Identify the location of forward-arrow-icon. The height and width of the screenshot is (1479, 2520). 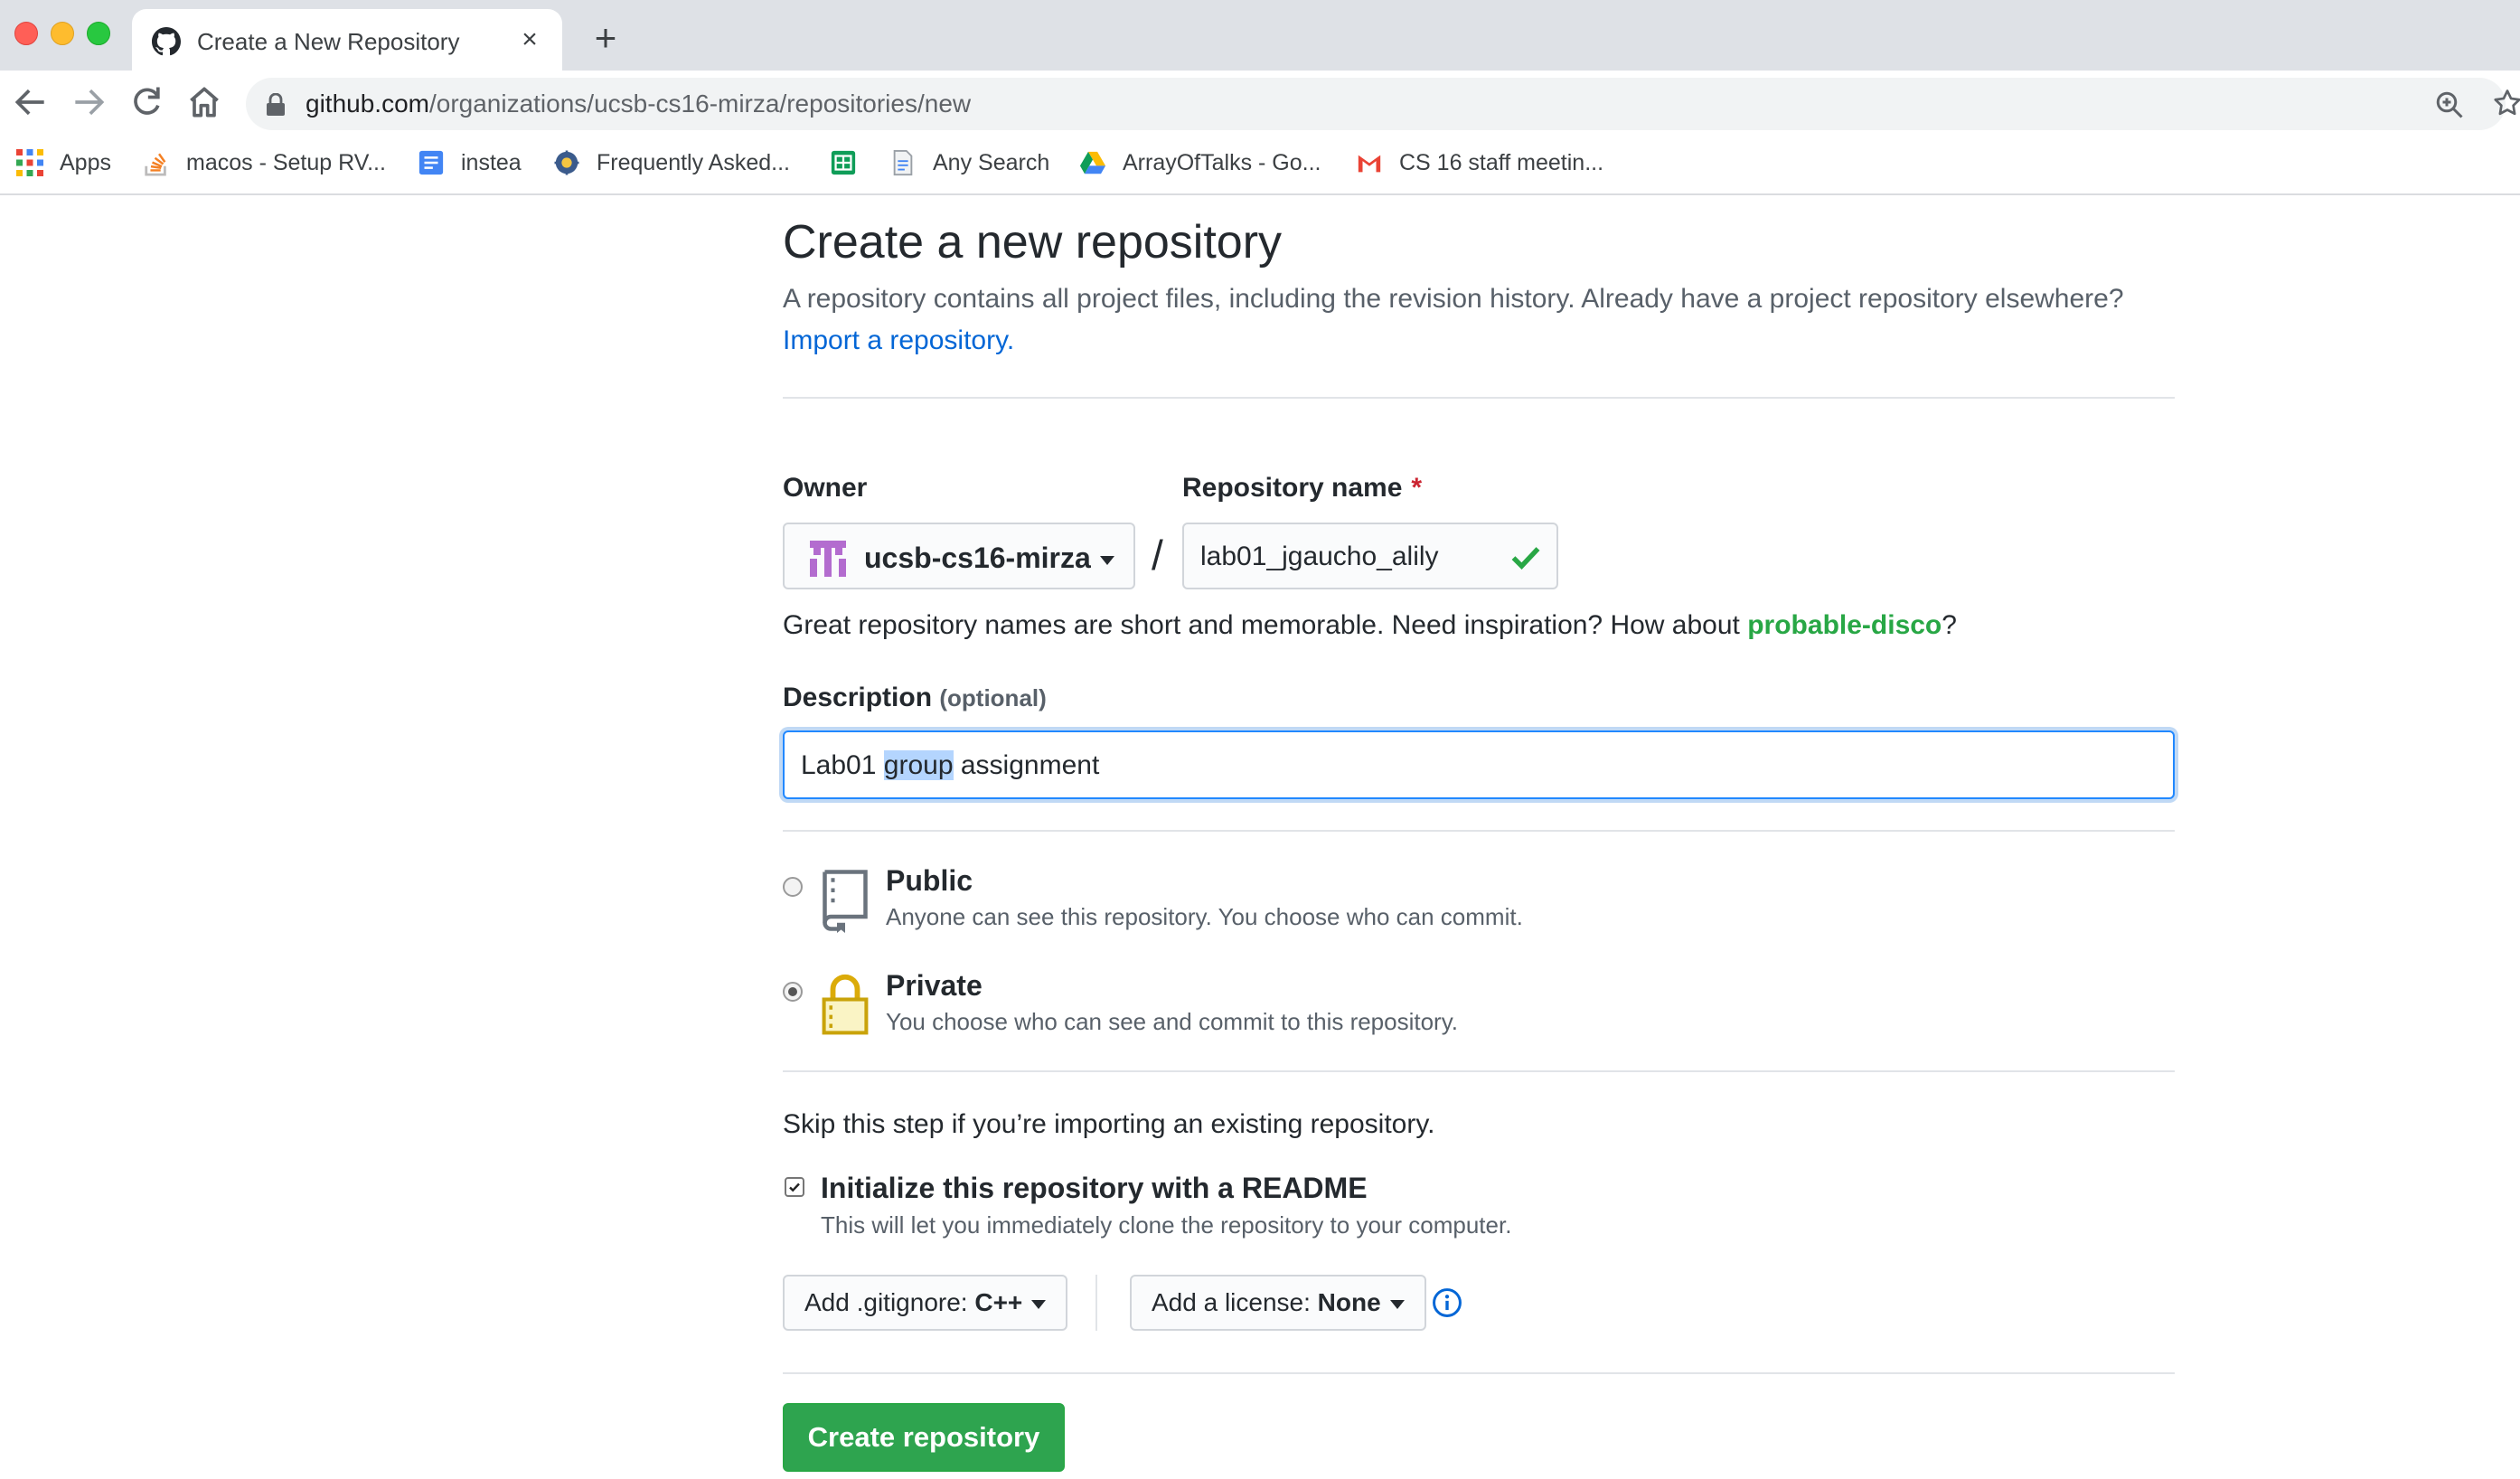
(90, 102).